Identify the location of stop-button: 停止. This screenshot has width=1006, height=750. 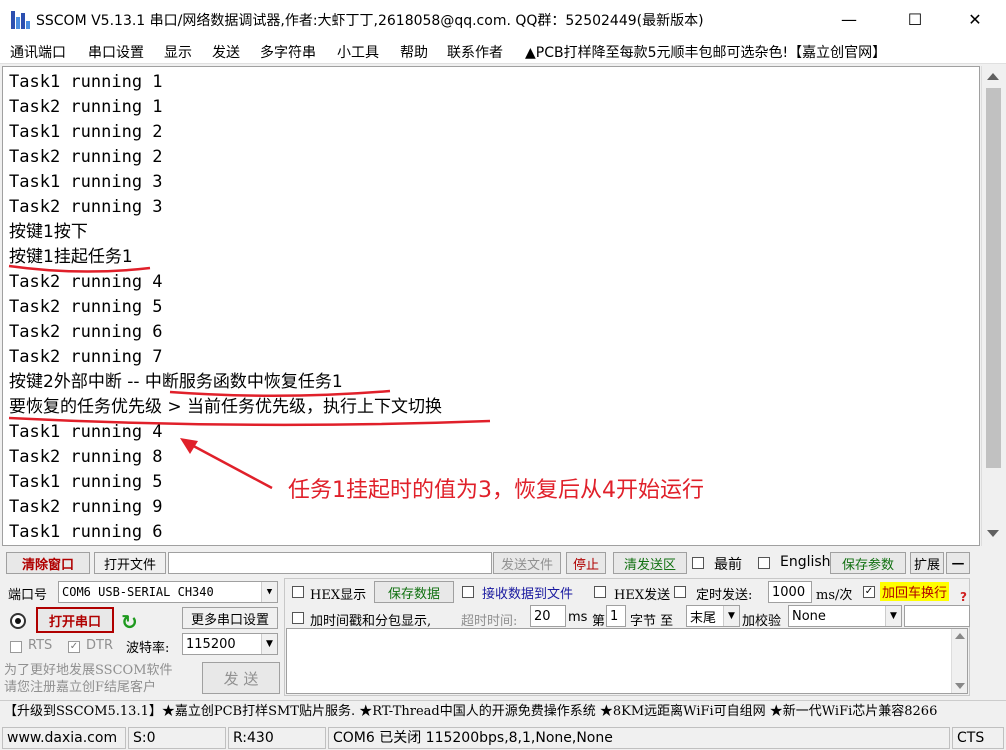
(586, 563).